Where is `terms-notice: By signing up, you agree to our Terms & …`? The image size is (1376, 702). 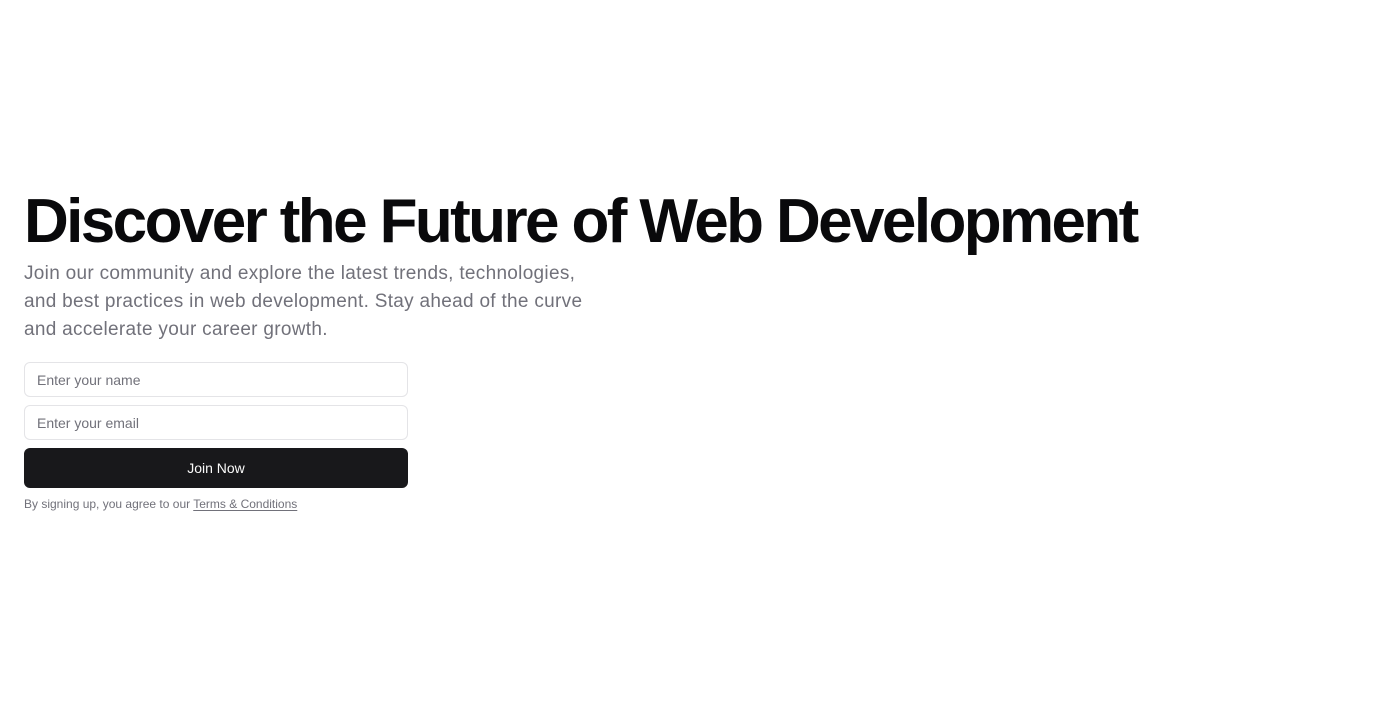
terms-notice: By signing up, you agree to our Terms & … is located at coordinates (684, 504).